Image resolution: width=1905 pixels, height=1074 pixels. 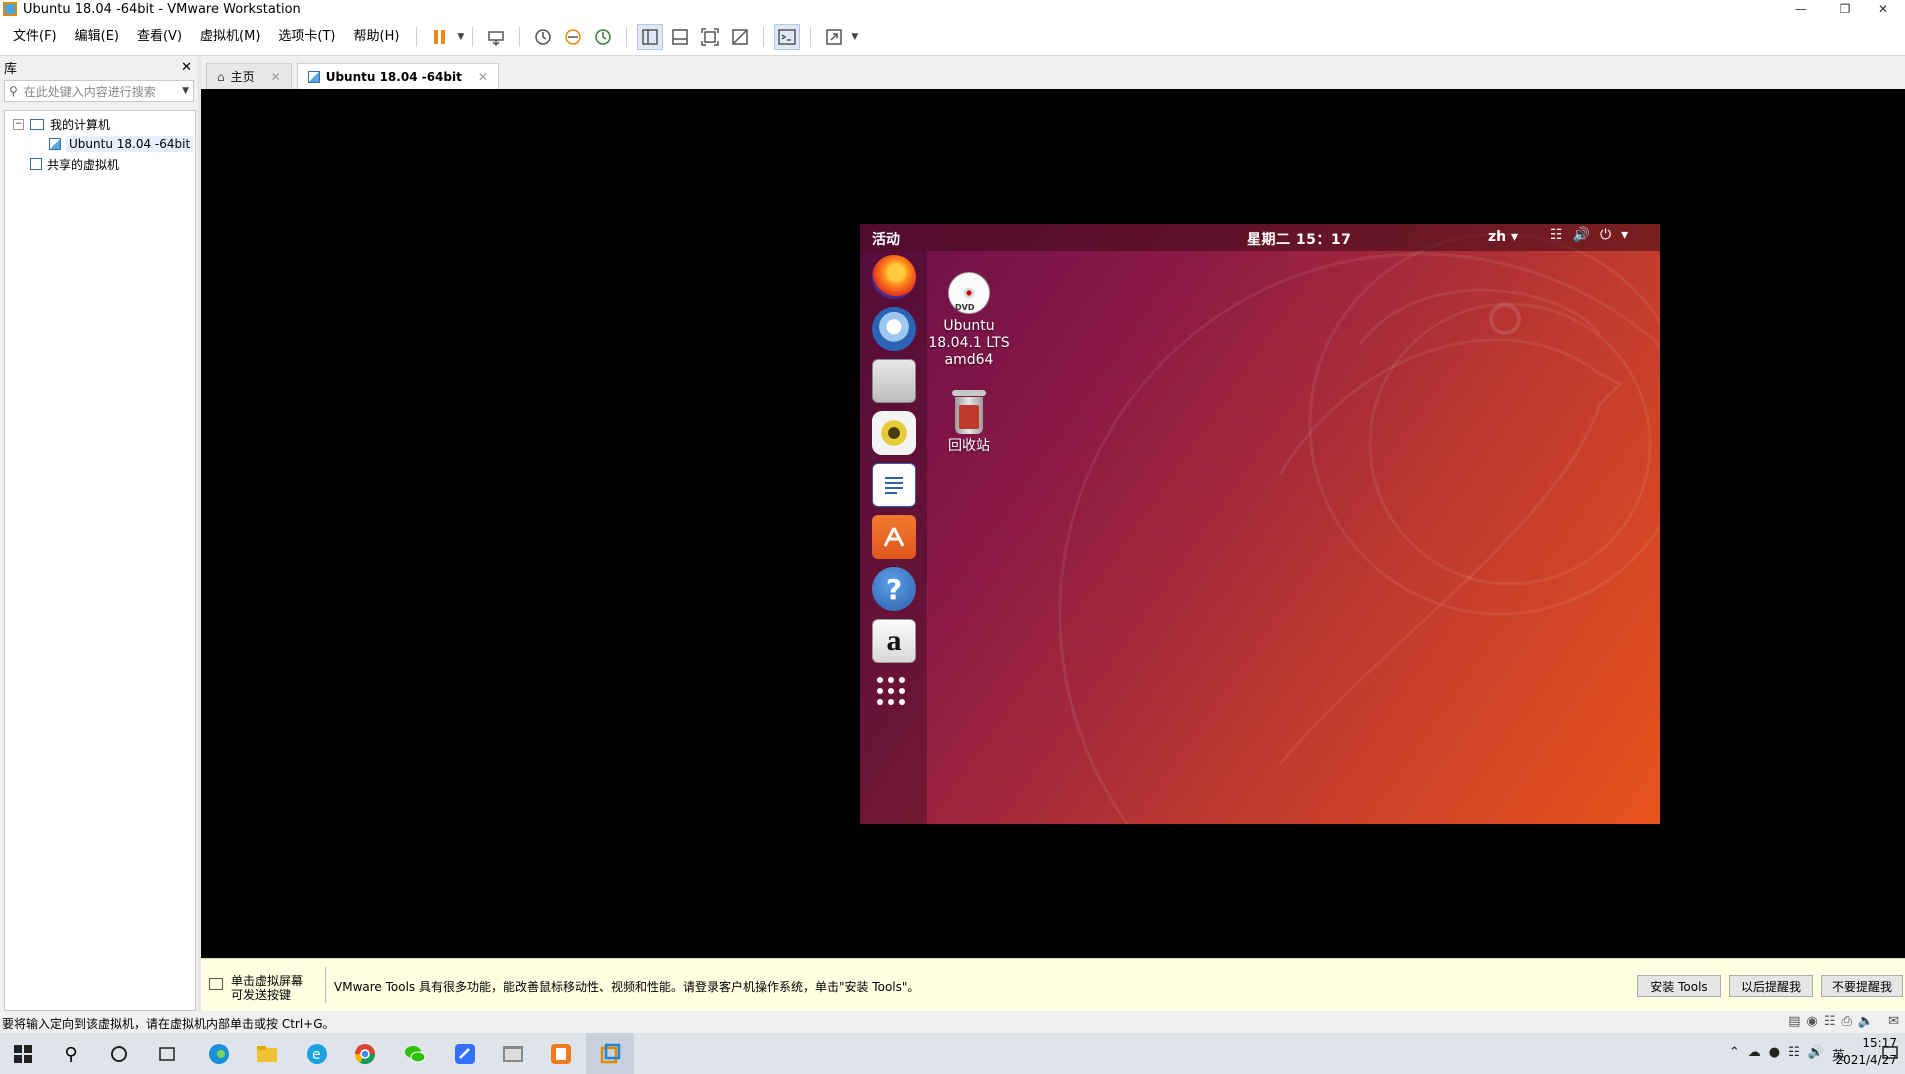 What do you see at coordinates (230, 36) in the screenshot?
I see `menu-vm: 虚拟机(M)` at bounding box center [230, 36].